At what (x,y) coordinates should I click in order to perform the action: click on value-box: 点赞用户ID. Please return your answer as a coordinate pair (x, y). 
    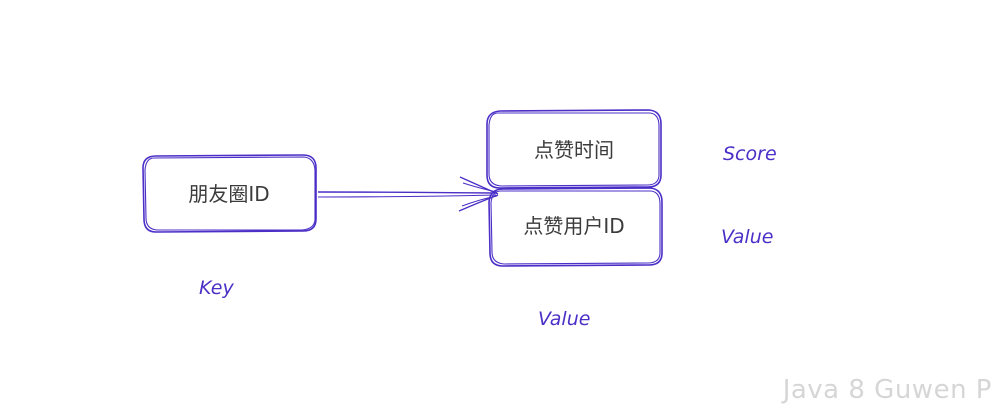
    Looking at the image, I should click on (575, 227).